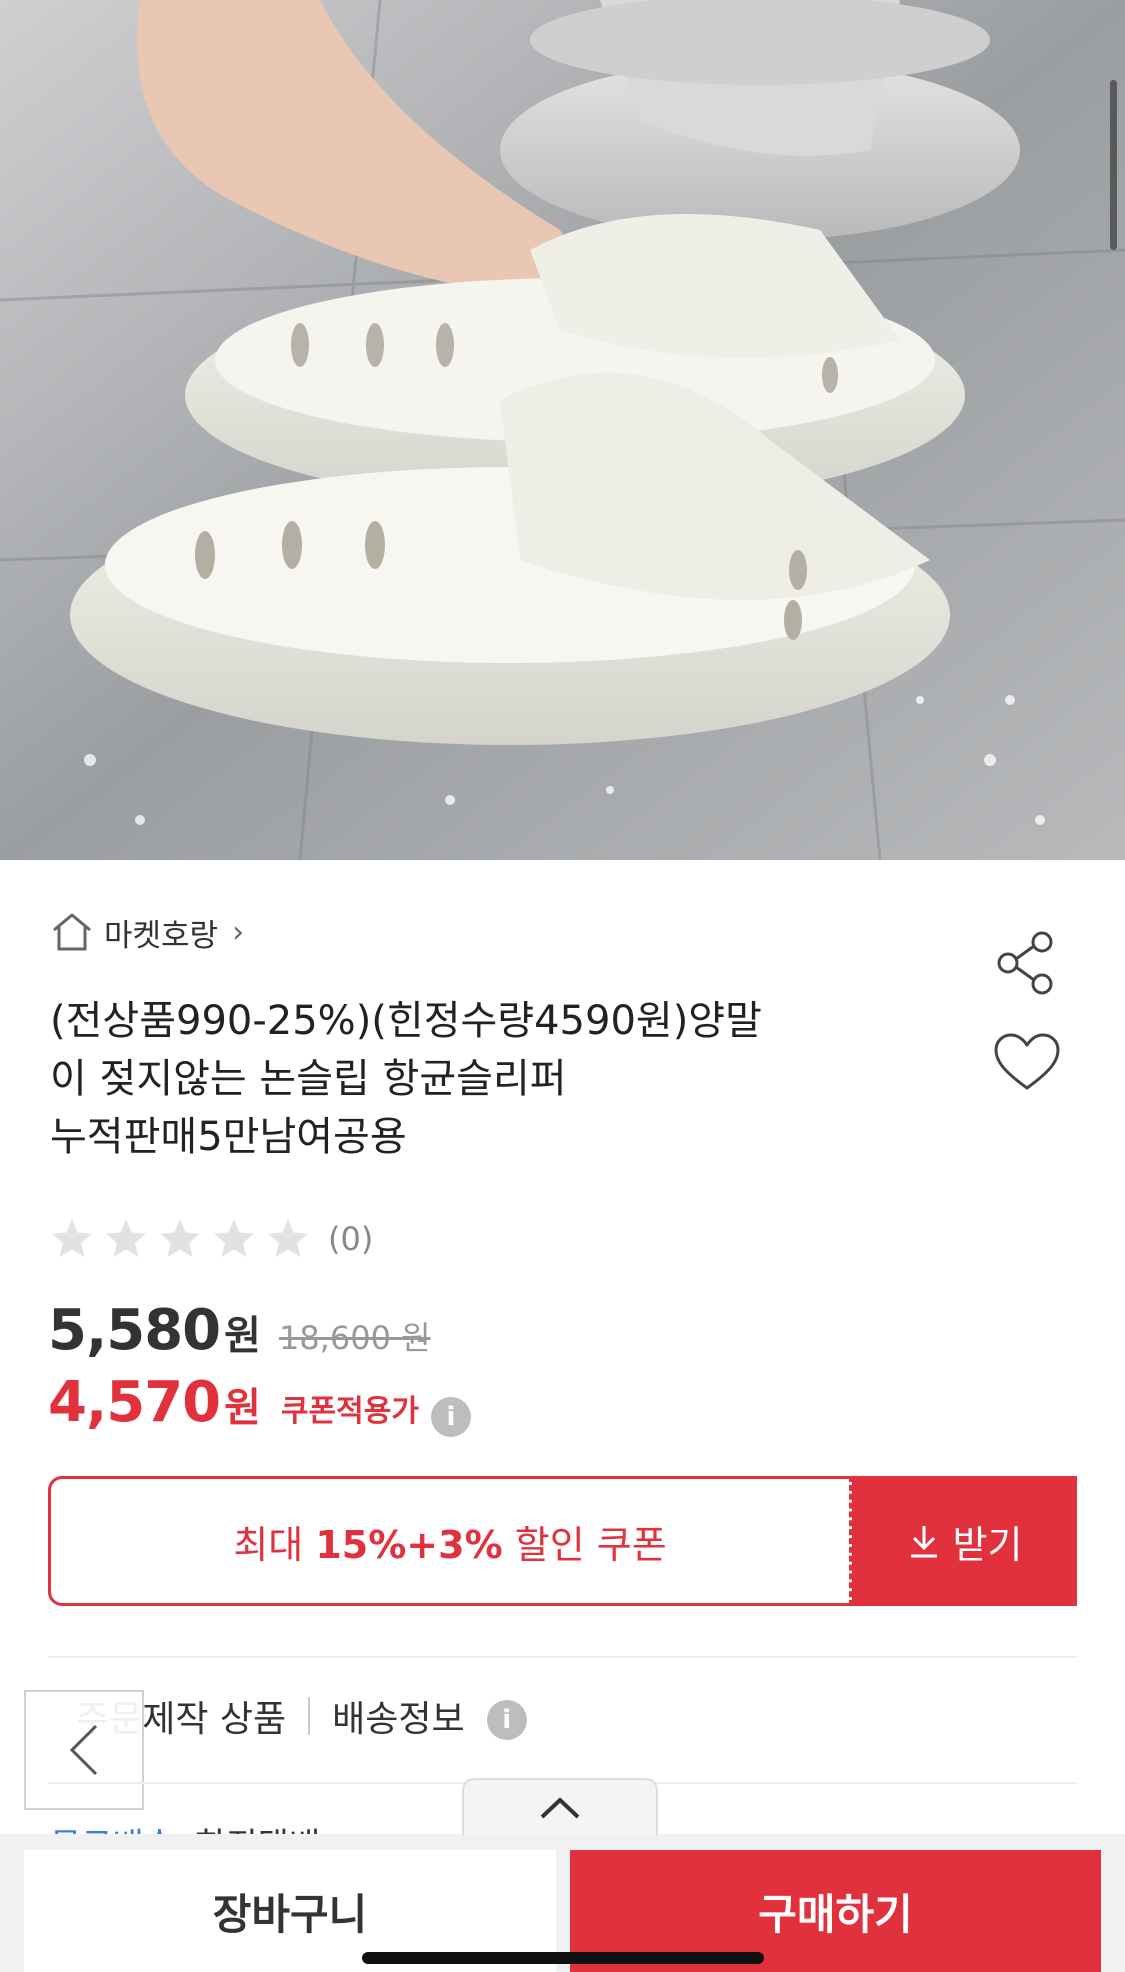 The height and width of the screenshot is (1972, 1125). I want to click on back-button, so click(84, 1750).